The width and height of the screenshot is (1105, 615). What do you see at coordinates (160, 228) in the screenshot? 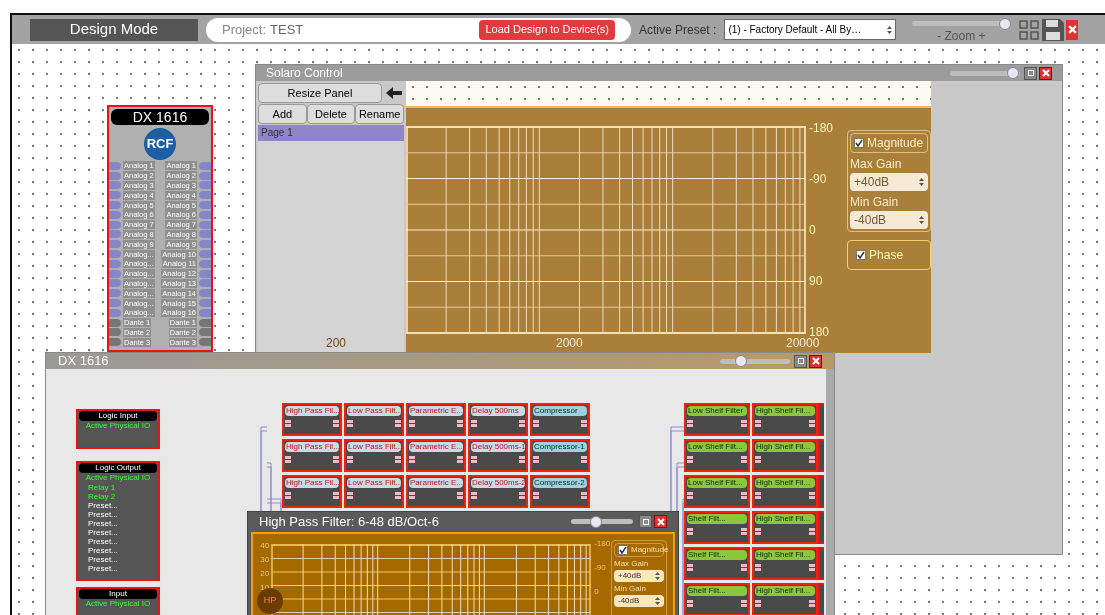
I see `device-block` at bounding box center [160, 228].